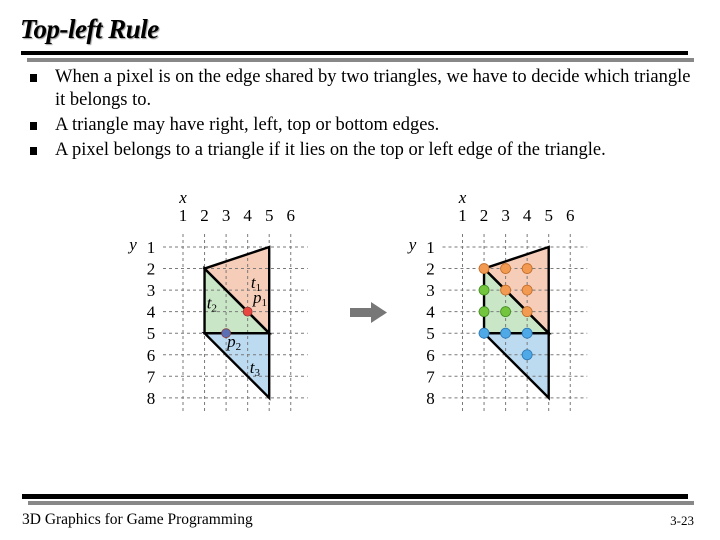  I want to click on left-panel-shared-edge-pixels: 1 2 3 4 5 612345678xyt1t2t3p1p2, so click(217, 300).